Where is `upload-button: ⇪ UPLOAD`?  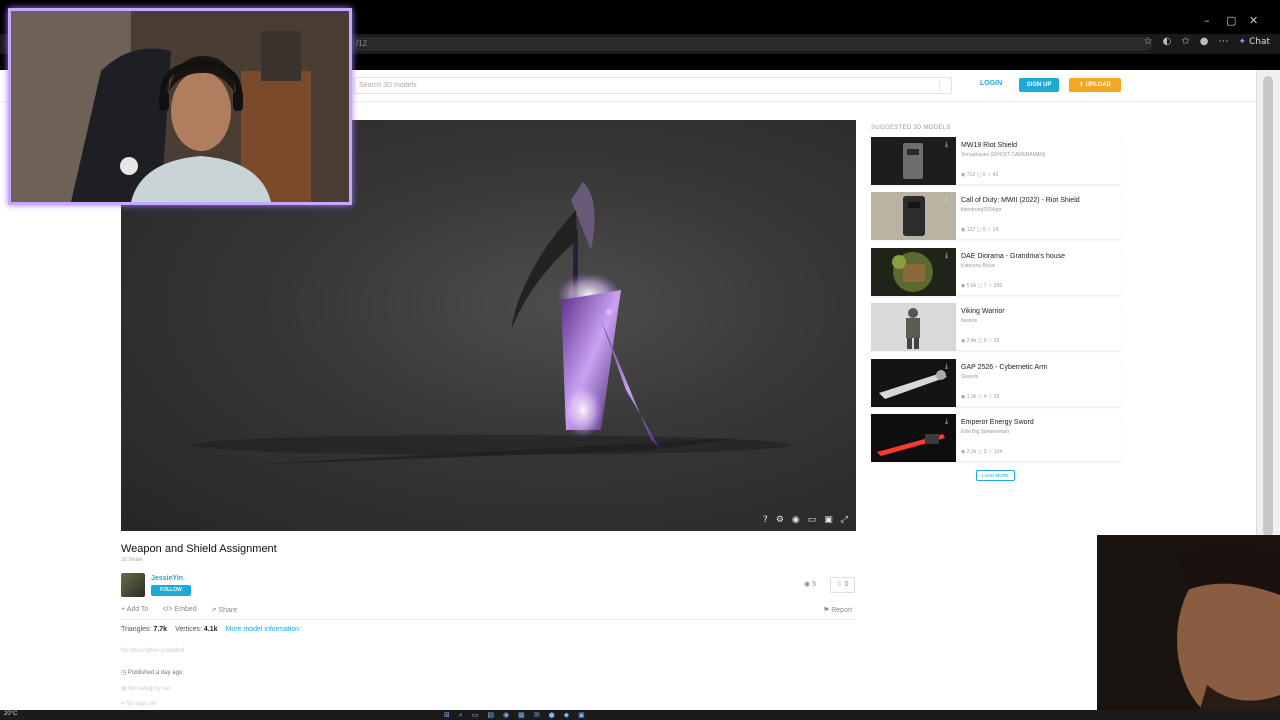
upload-button: ⇪ UPLOAD is located at coordinates (1095, 85).